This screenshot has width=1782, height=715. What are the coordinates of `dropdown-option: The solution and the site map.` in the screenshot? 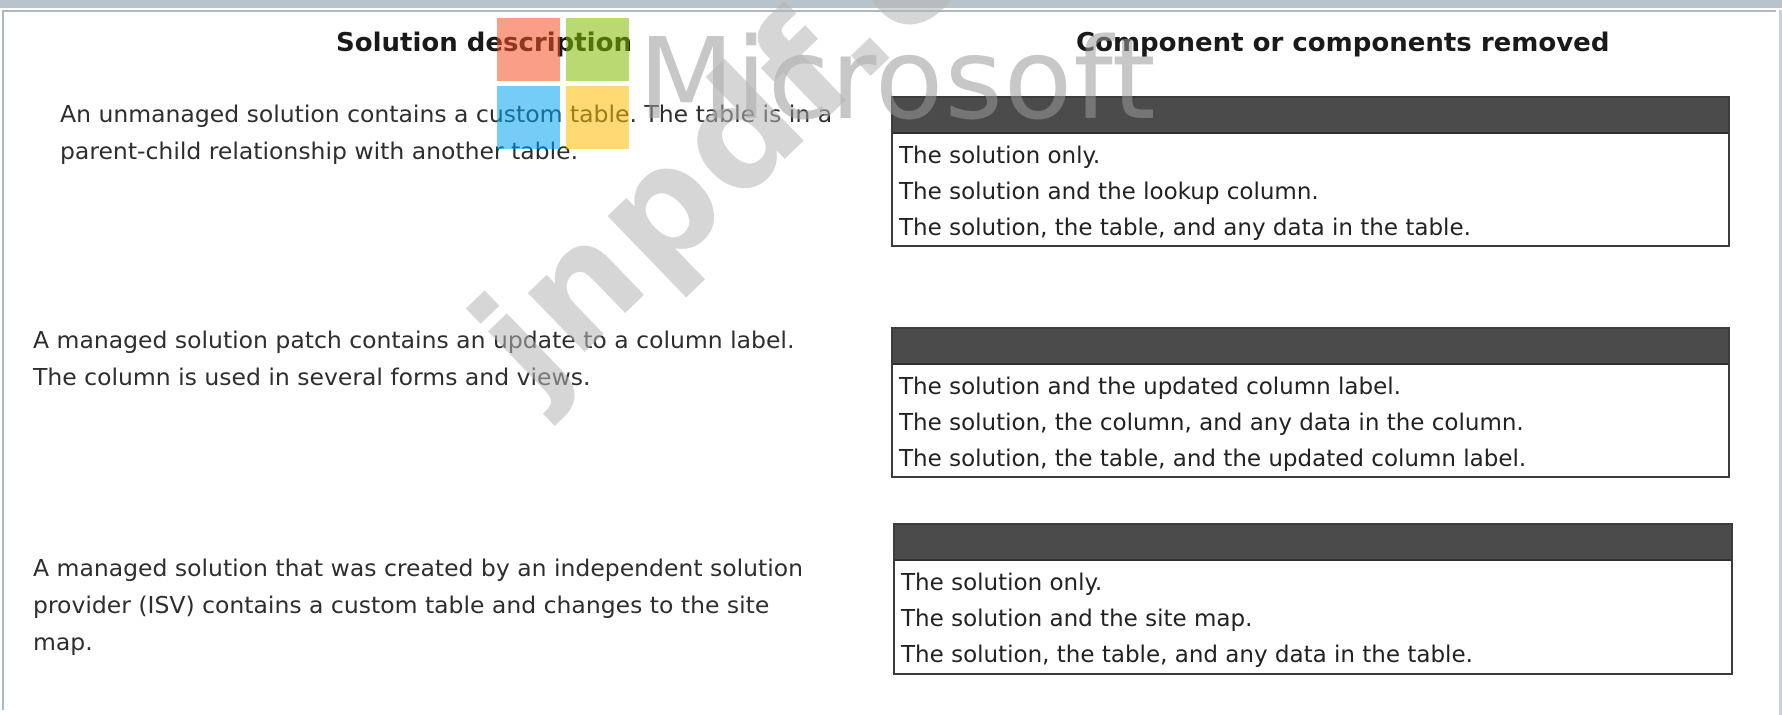 It's located at (1316, 619).